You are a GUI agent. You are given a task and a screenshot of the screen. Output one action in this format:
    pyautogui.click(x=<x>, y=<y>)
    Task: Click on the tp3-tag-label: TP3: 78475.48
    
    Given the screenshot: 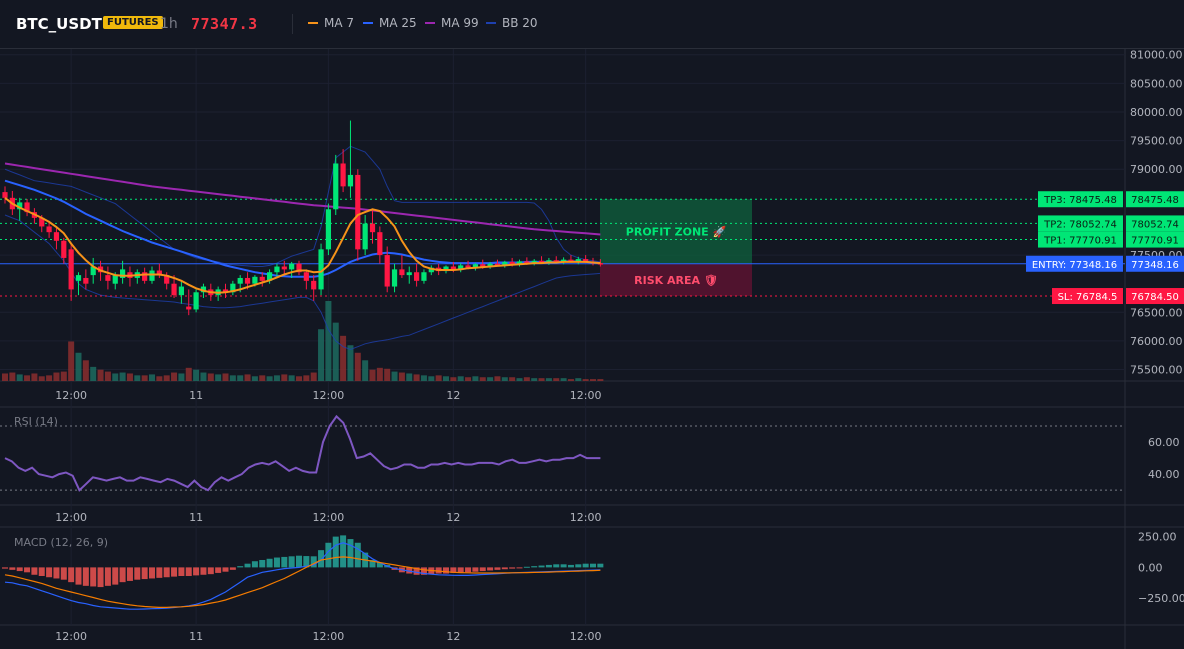 What is the action you would take?
    pyautogui.click(x=1080, y=200)
    